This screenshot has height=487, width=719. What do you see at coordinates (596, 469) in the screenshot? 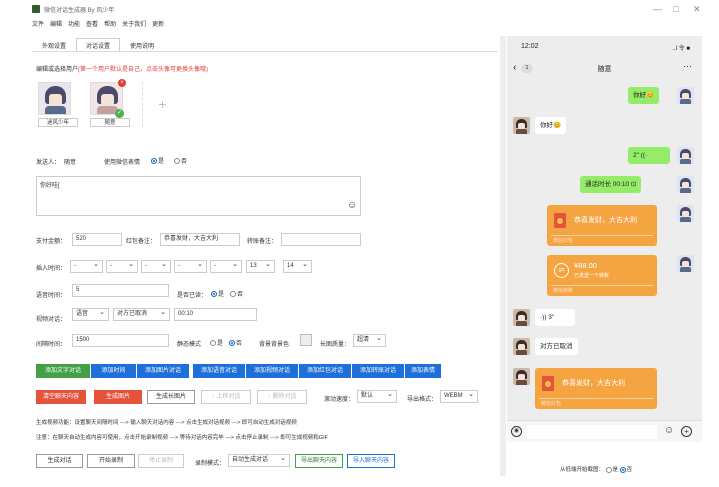
I see `screenshot-option: 从低端开始截图： 是 否` at bounding box center [596, 469].